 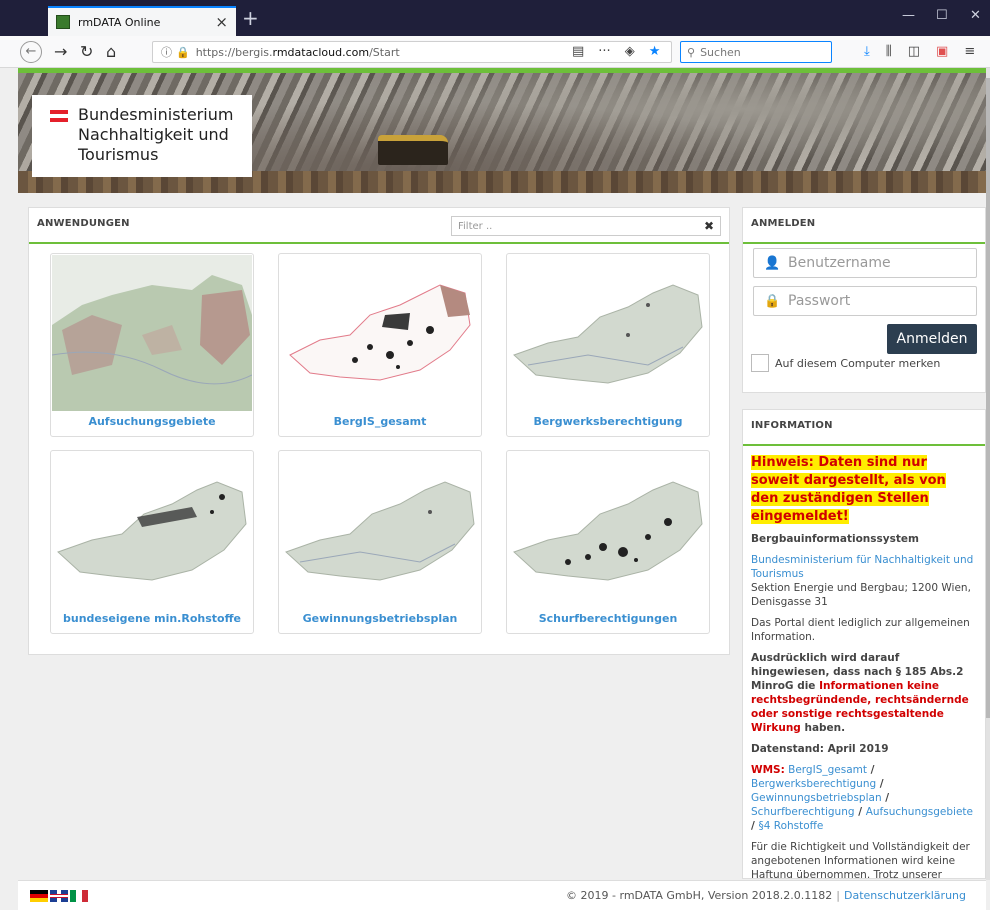 I want to click on login-header: ANMELDEN, so click(x=864, y=226).